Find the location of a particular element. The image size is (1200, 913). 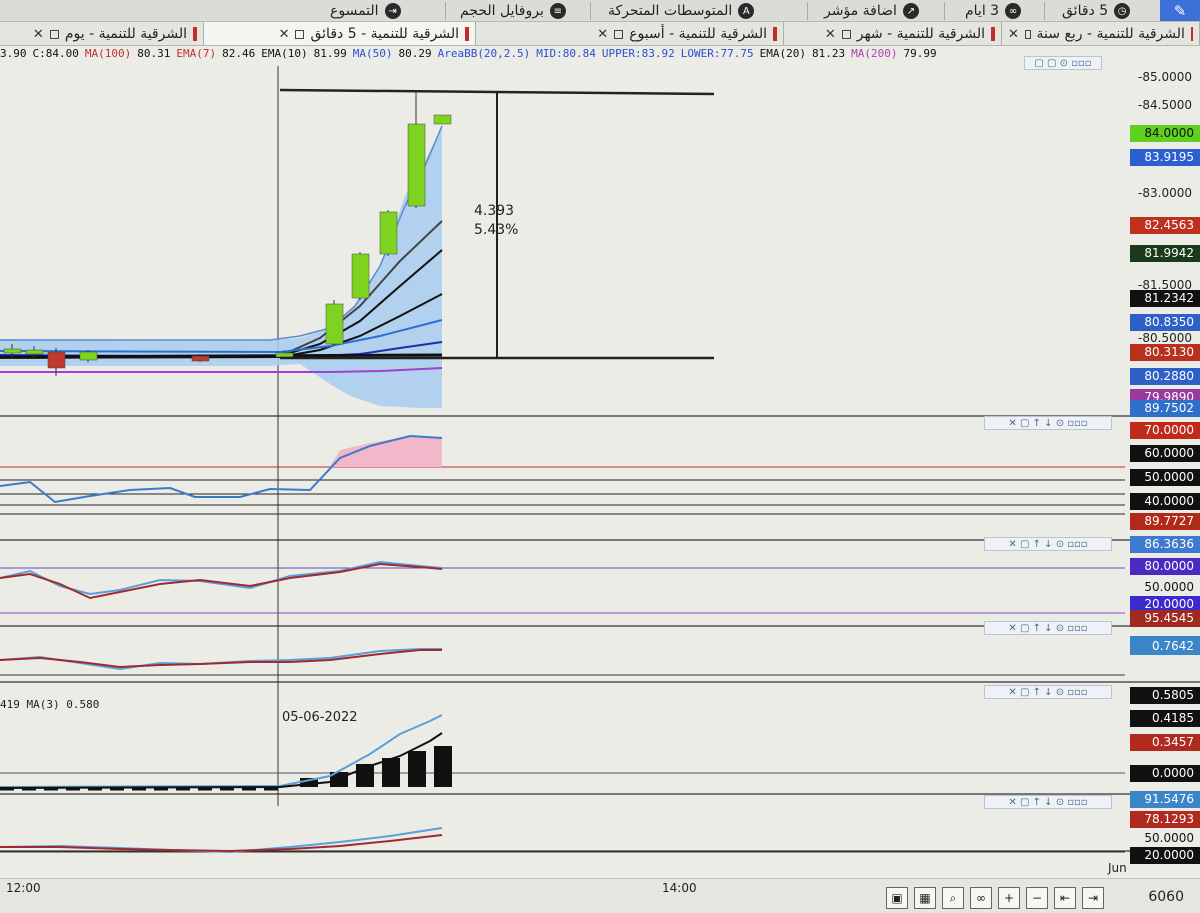

legend-item: 3.90 is located at coordinates (13, 53).